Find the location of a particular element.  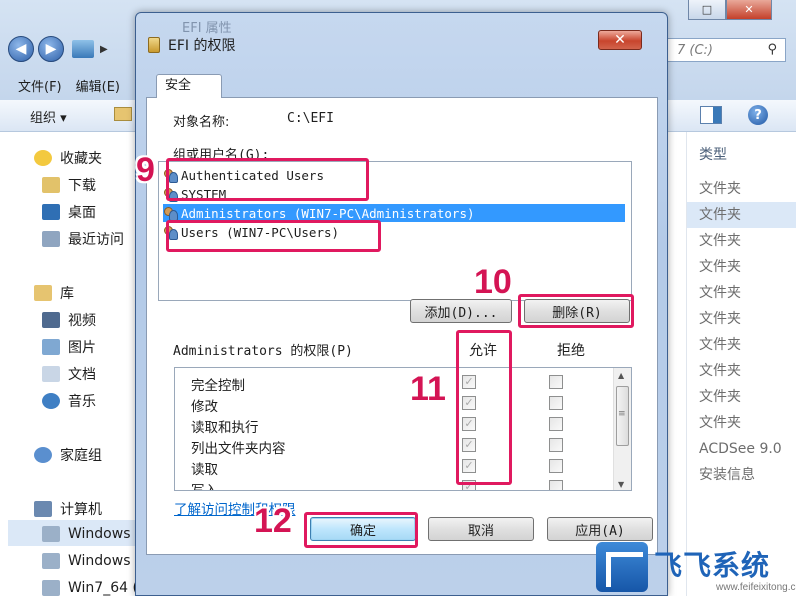

dialog-title-bar: EFI 的权限 is located at coordinates (191, 45).